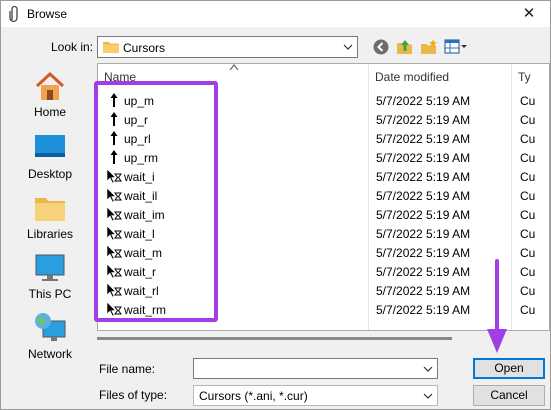 The height and width of the screenshot is (410, 551). I want to click on desktop-icon, so click(50, 146).